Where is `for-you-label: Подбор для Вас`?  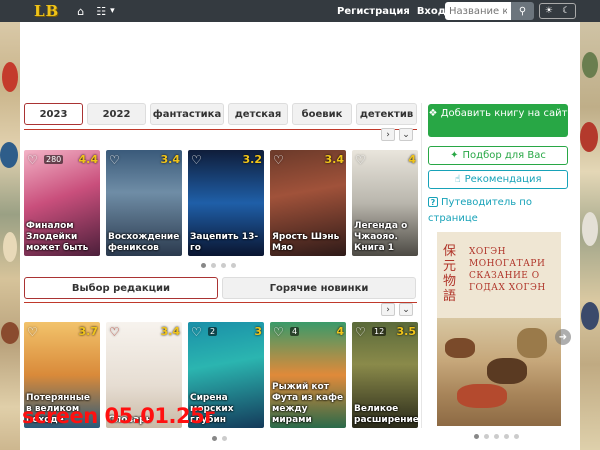 for-you-label: Подбор для Вас is located at coordinates (504, 155).